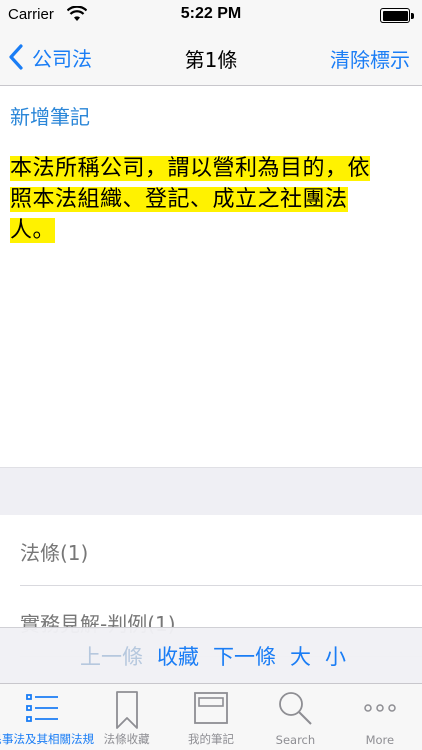 This screenshot has width=422, height=750. I want to click on back-button: 公司法, so click(50, 57).